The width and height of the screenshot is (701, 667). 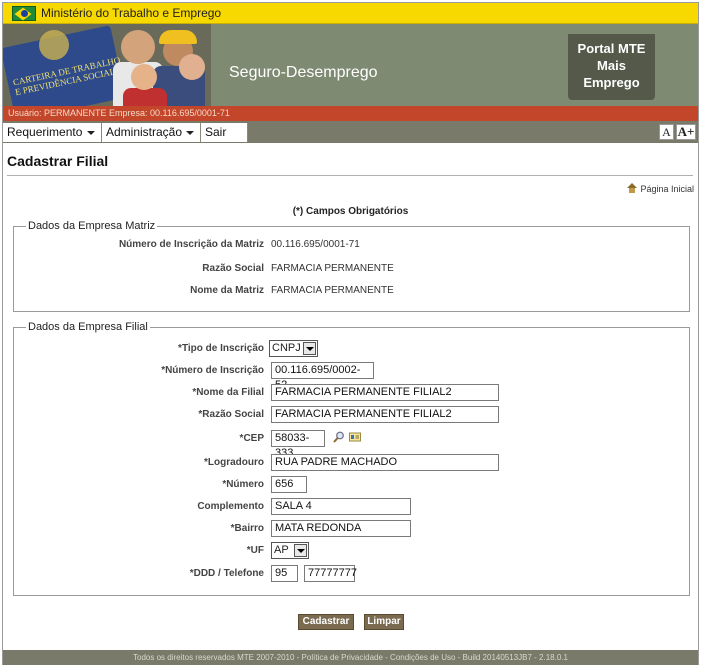 What do you see at coordinates (385, 462) in the screenshot?
I see `logradouro-input: RUA PADRE MACHADO` at bounding box center [385, 462].